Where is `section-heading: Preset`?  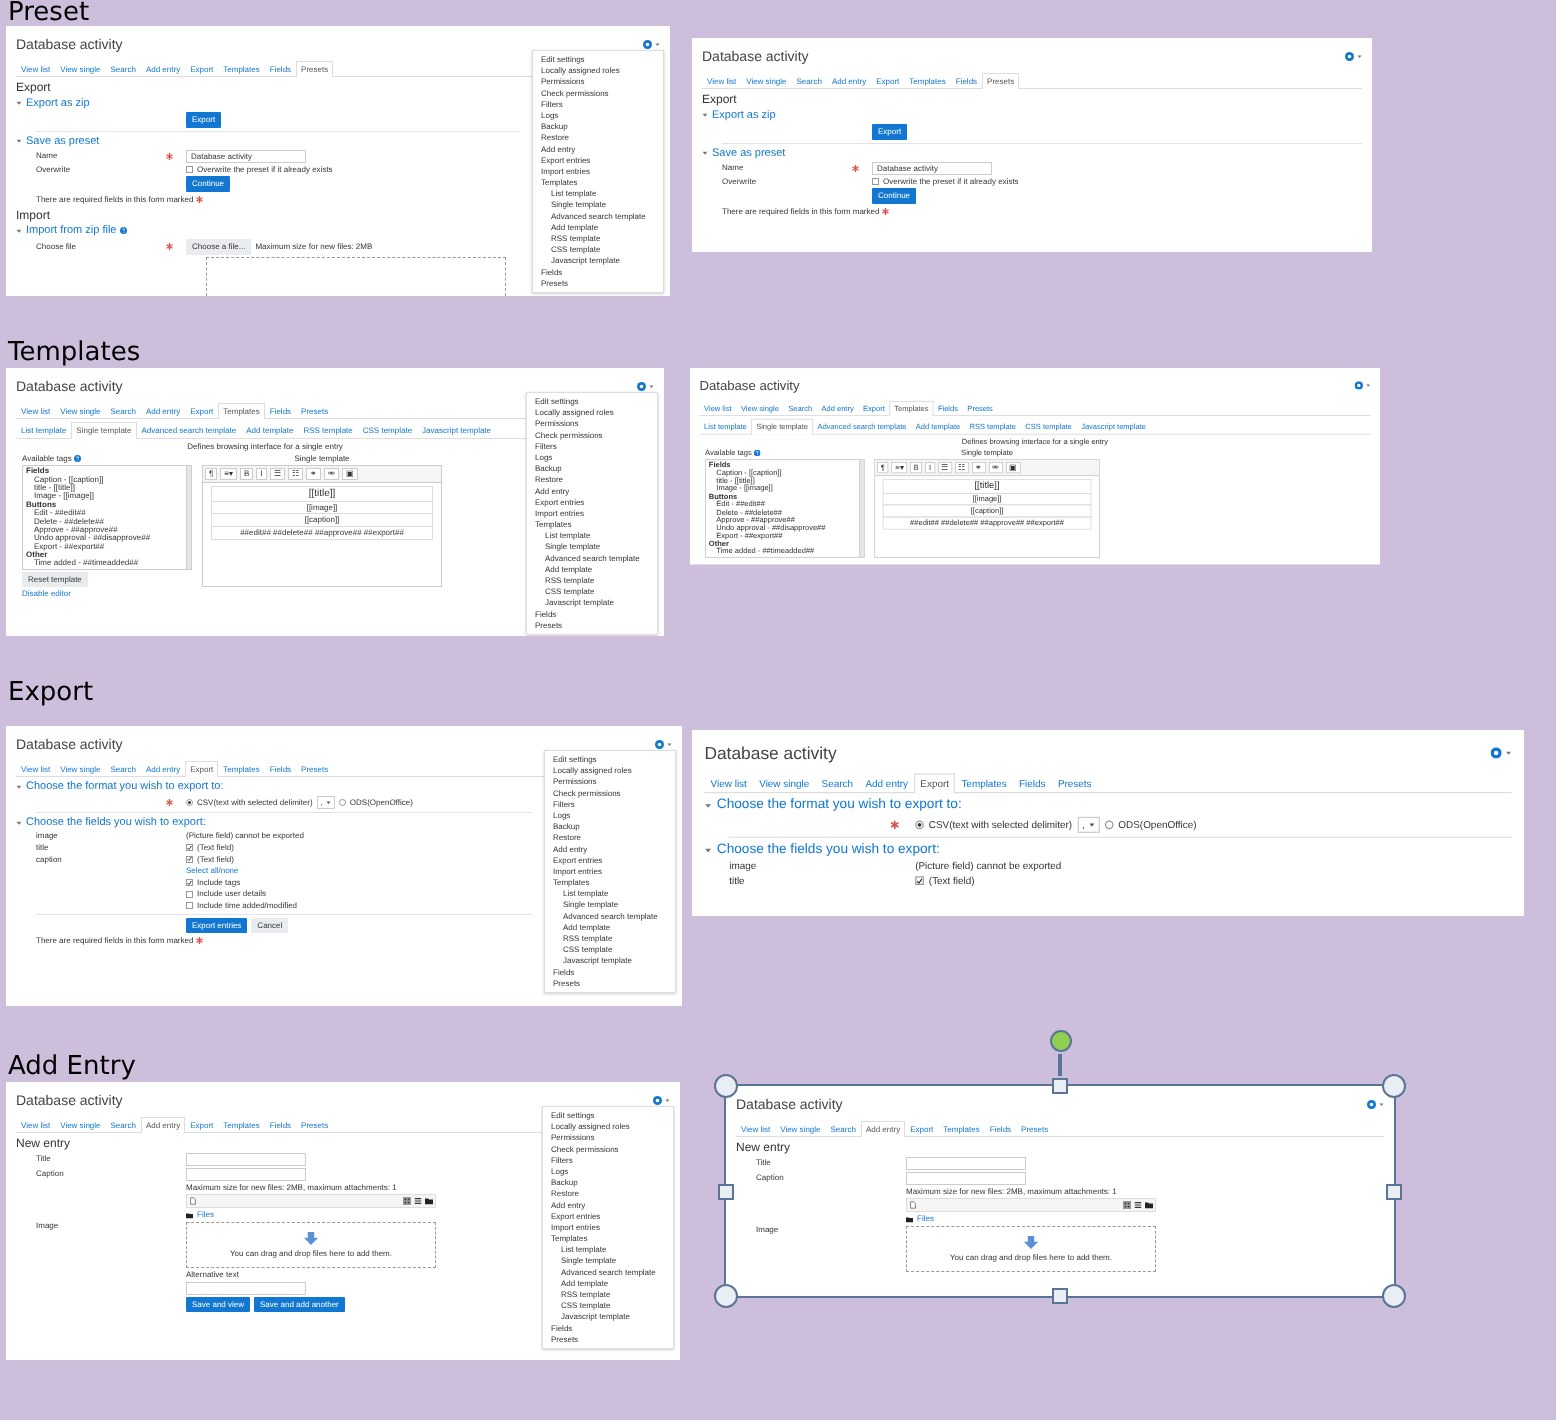 section-heading: Preset is located at coordinates (49, 13).